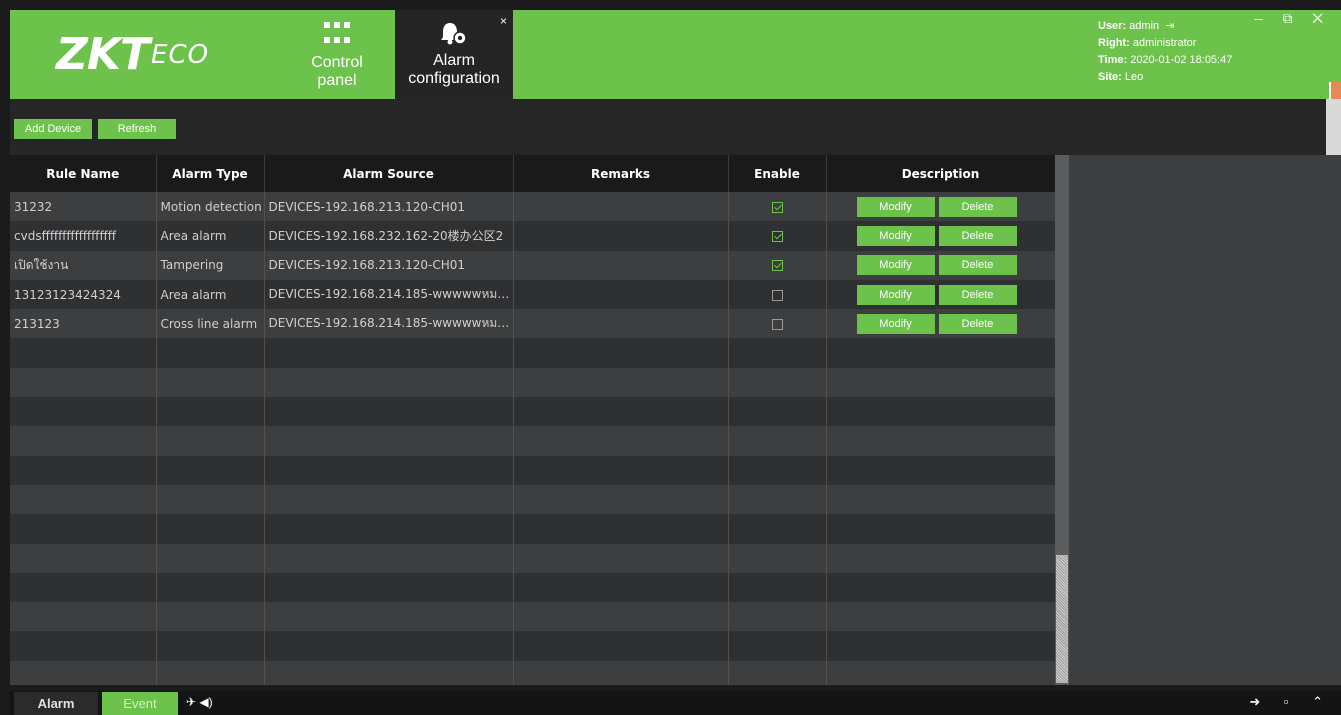 The height and width of the screenshot is (715, 1341). I want to click on cell-alarm-source: DEVICES-192.168.232.162-20楼办公区2, so click(389, 236).